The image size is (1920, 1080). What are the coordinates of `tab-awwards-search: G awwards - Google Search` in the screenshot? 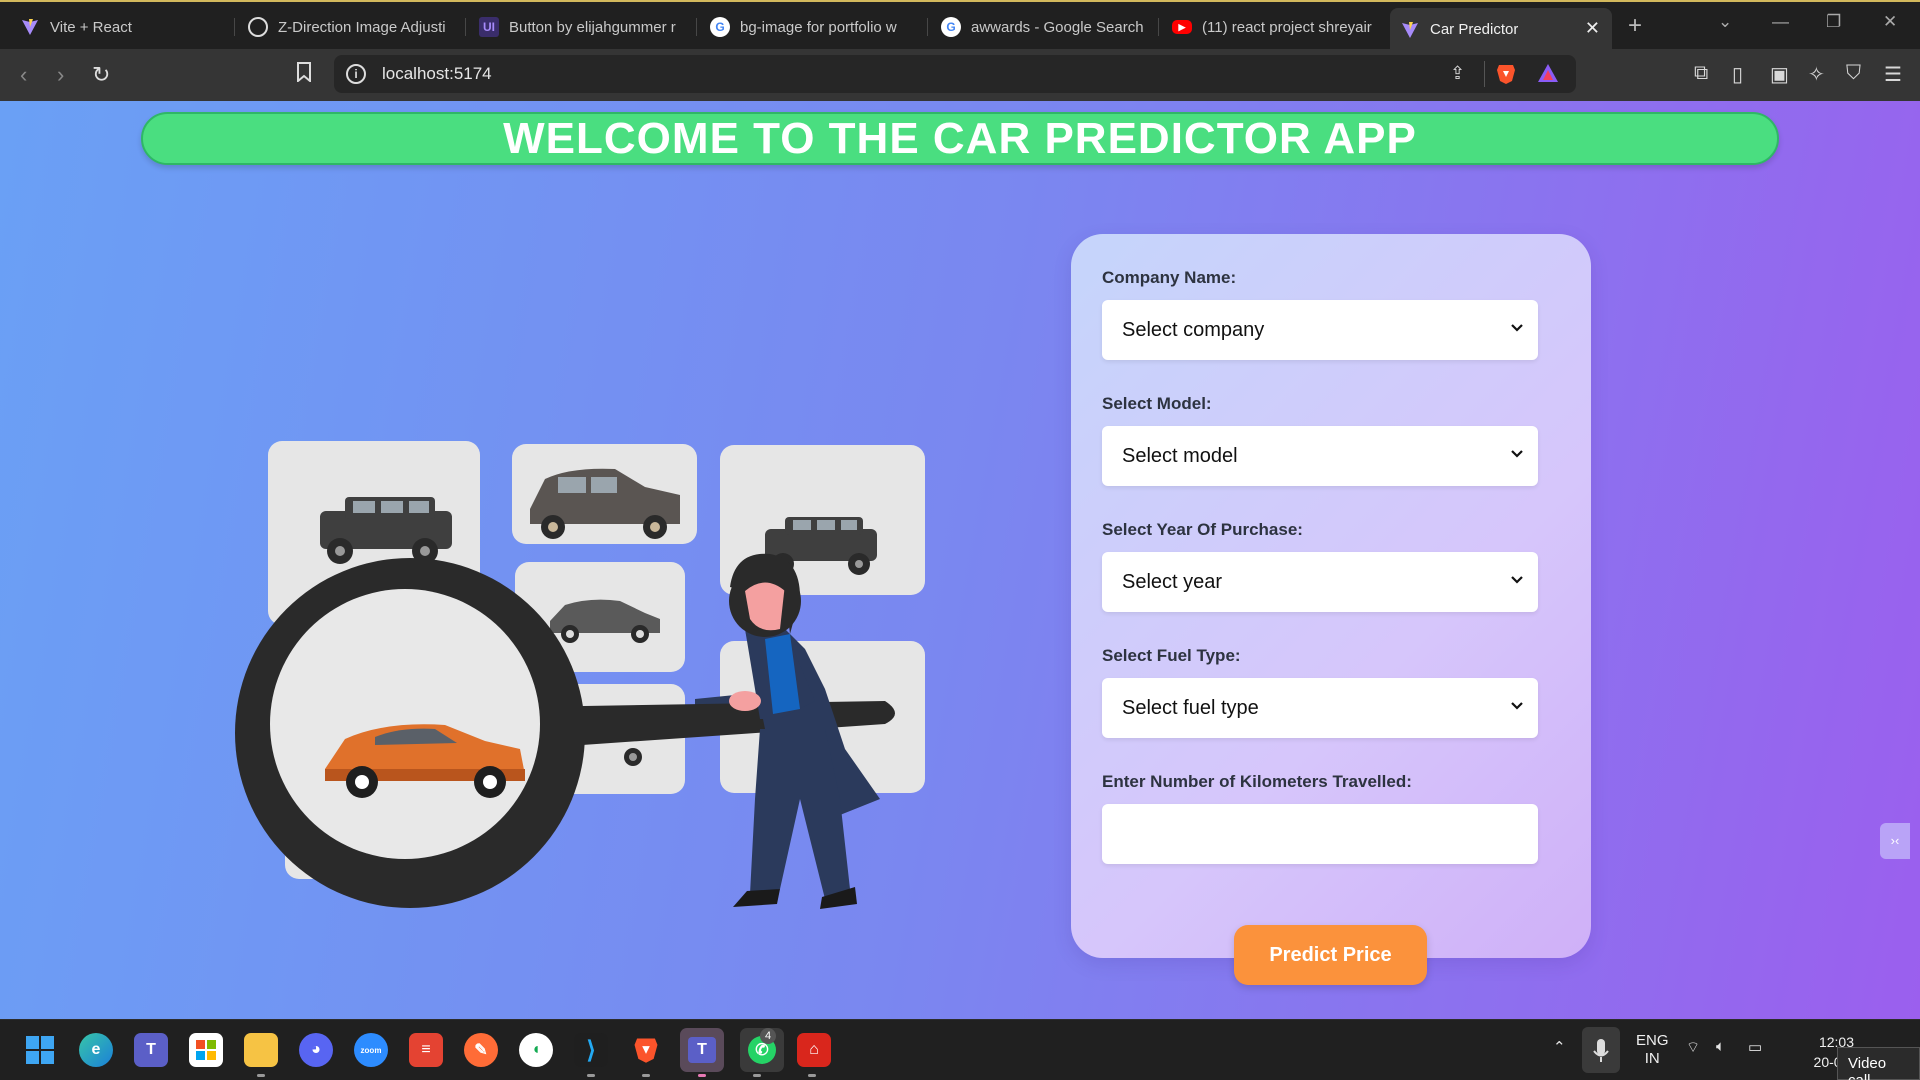 It's located at (1045, 27).